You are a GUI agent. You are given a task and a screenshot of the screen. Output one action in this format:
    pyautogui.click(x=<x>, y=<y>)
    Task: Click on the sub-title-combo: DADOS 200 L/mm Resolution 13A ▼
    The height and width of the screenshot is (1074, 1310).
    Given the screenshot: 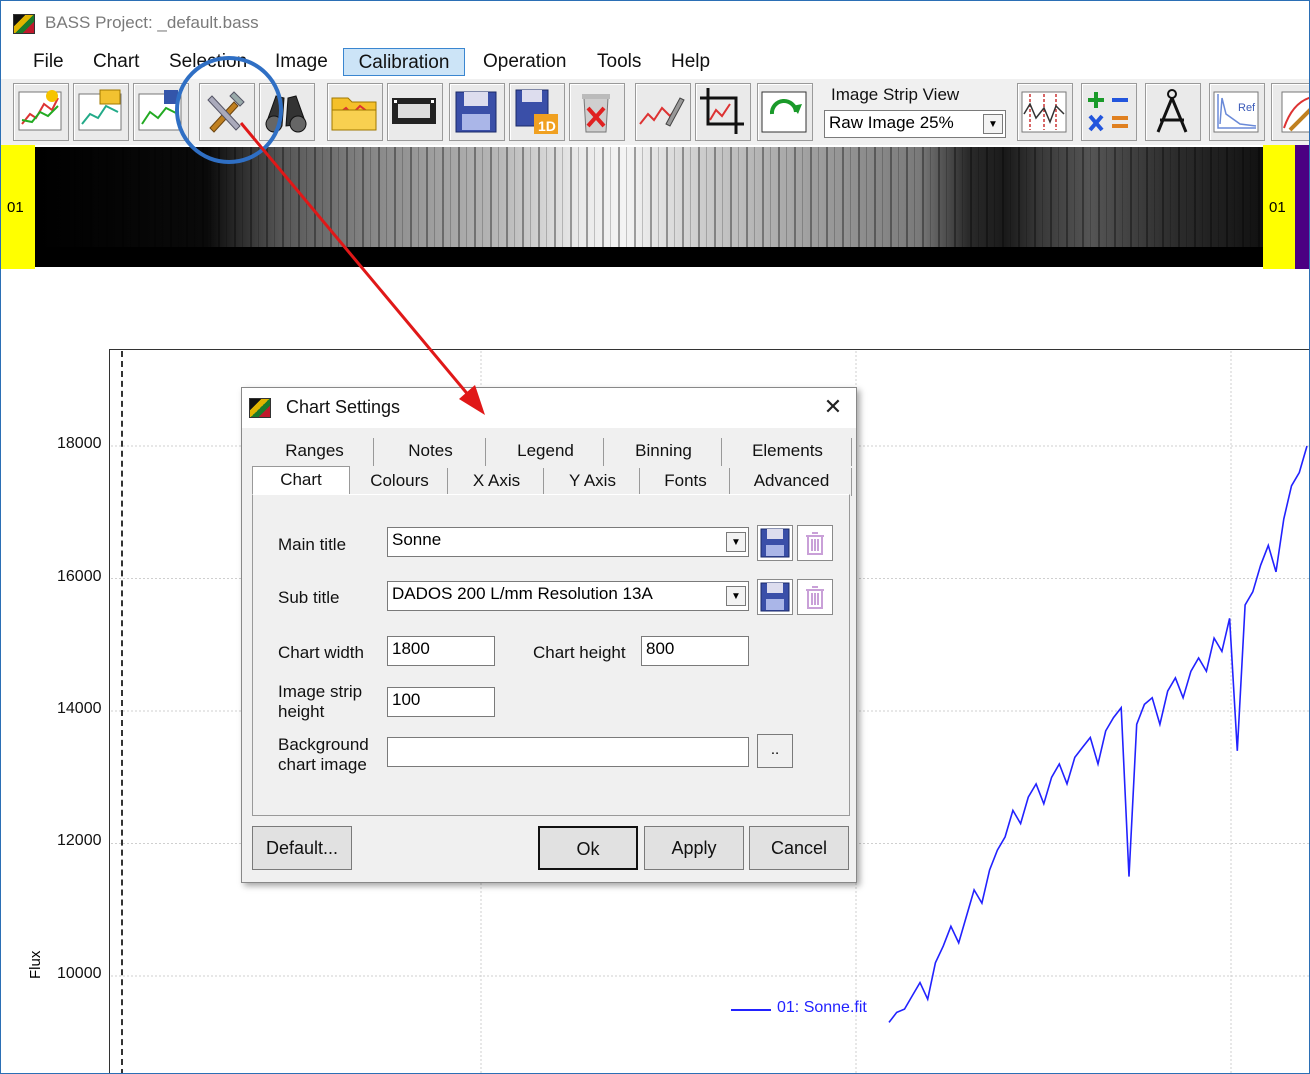 What is the action you would take?
    pyautogui.click(x=568, y=596)
    